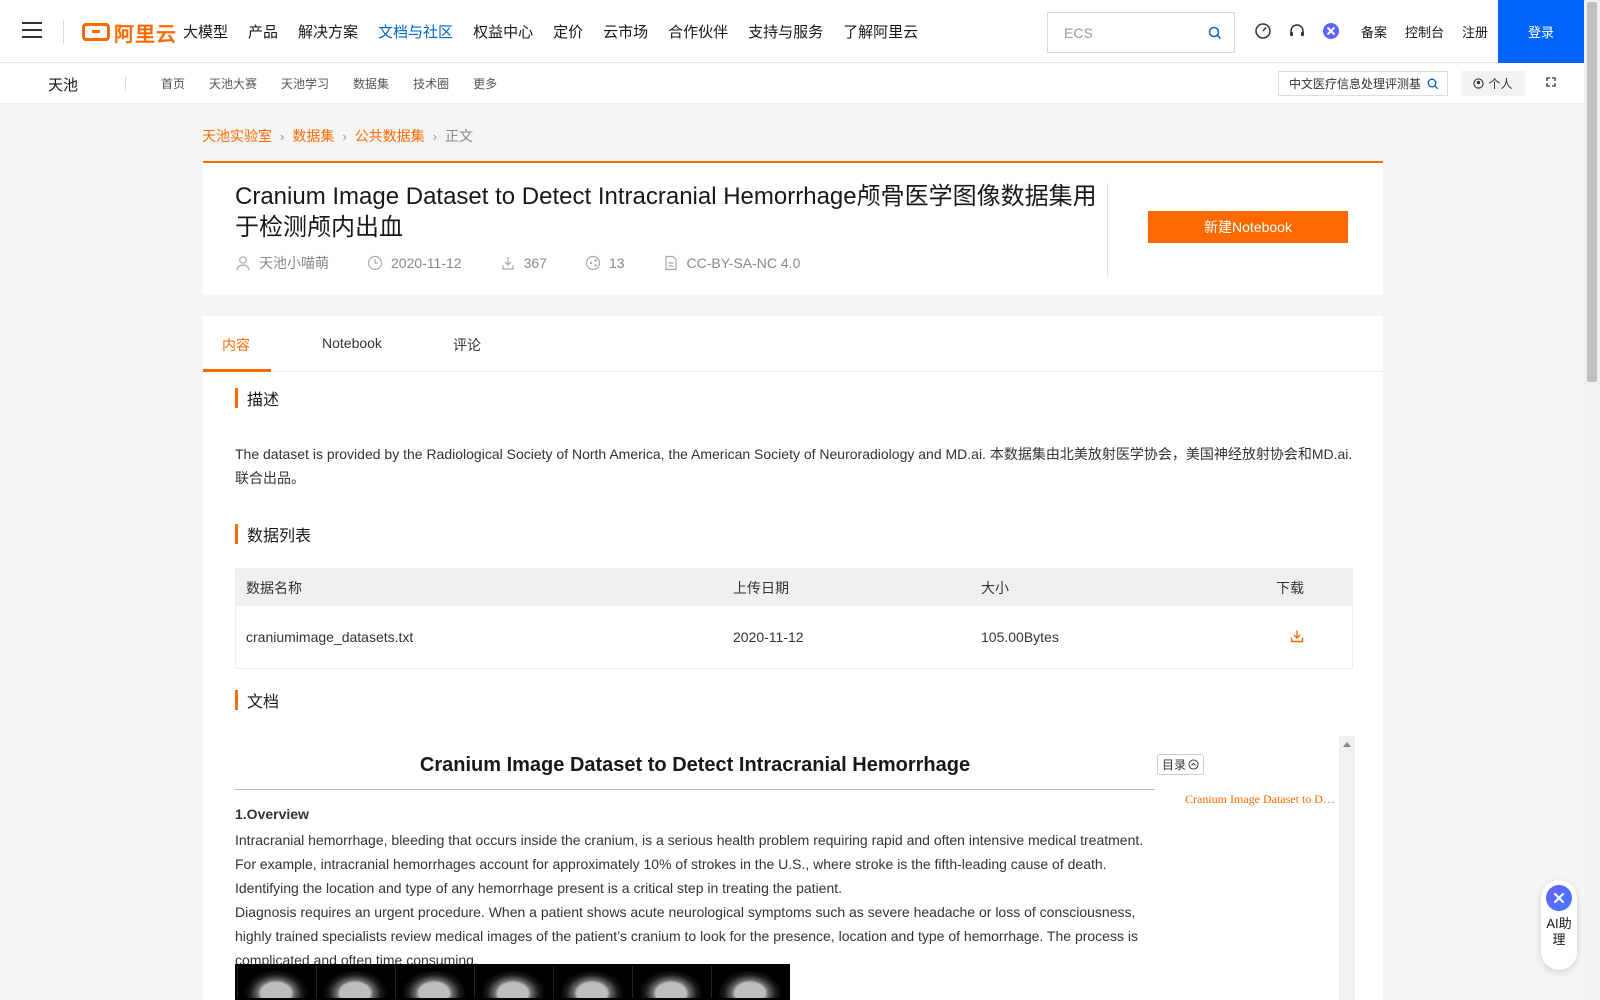  Describe the element at coordinates (1290, 587) in the screenshot. I see `col-header-download: 下载` at that location.